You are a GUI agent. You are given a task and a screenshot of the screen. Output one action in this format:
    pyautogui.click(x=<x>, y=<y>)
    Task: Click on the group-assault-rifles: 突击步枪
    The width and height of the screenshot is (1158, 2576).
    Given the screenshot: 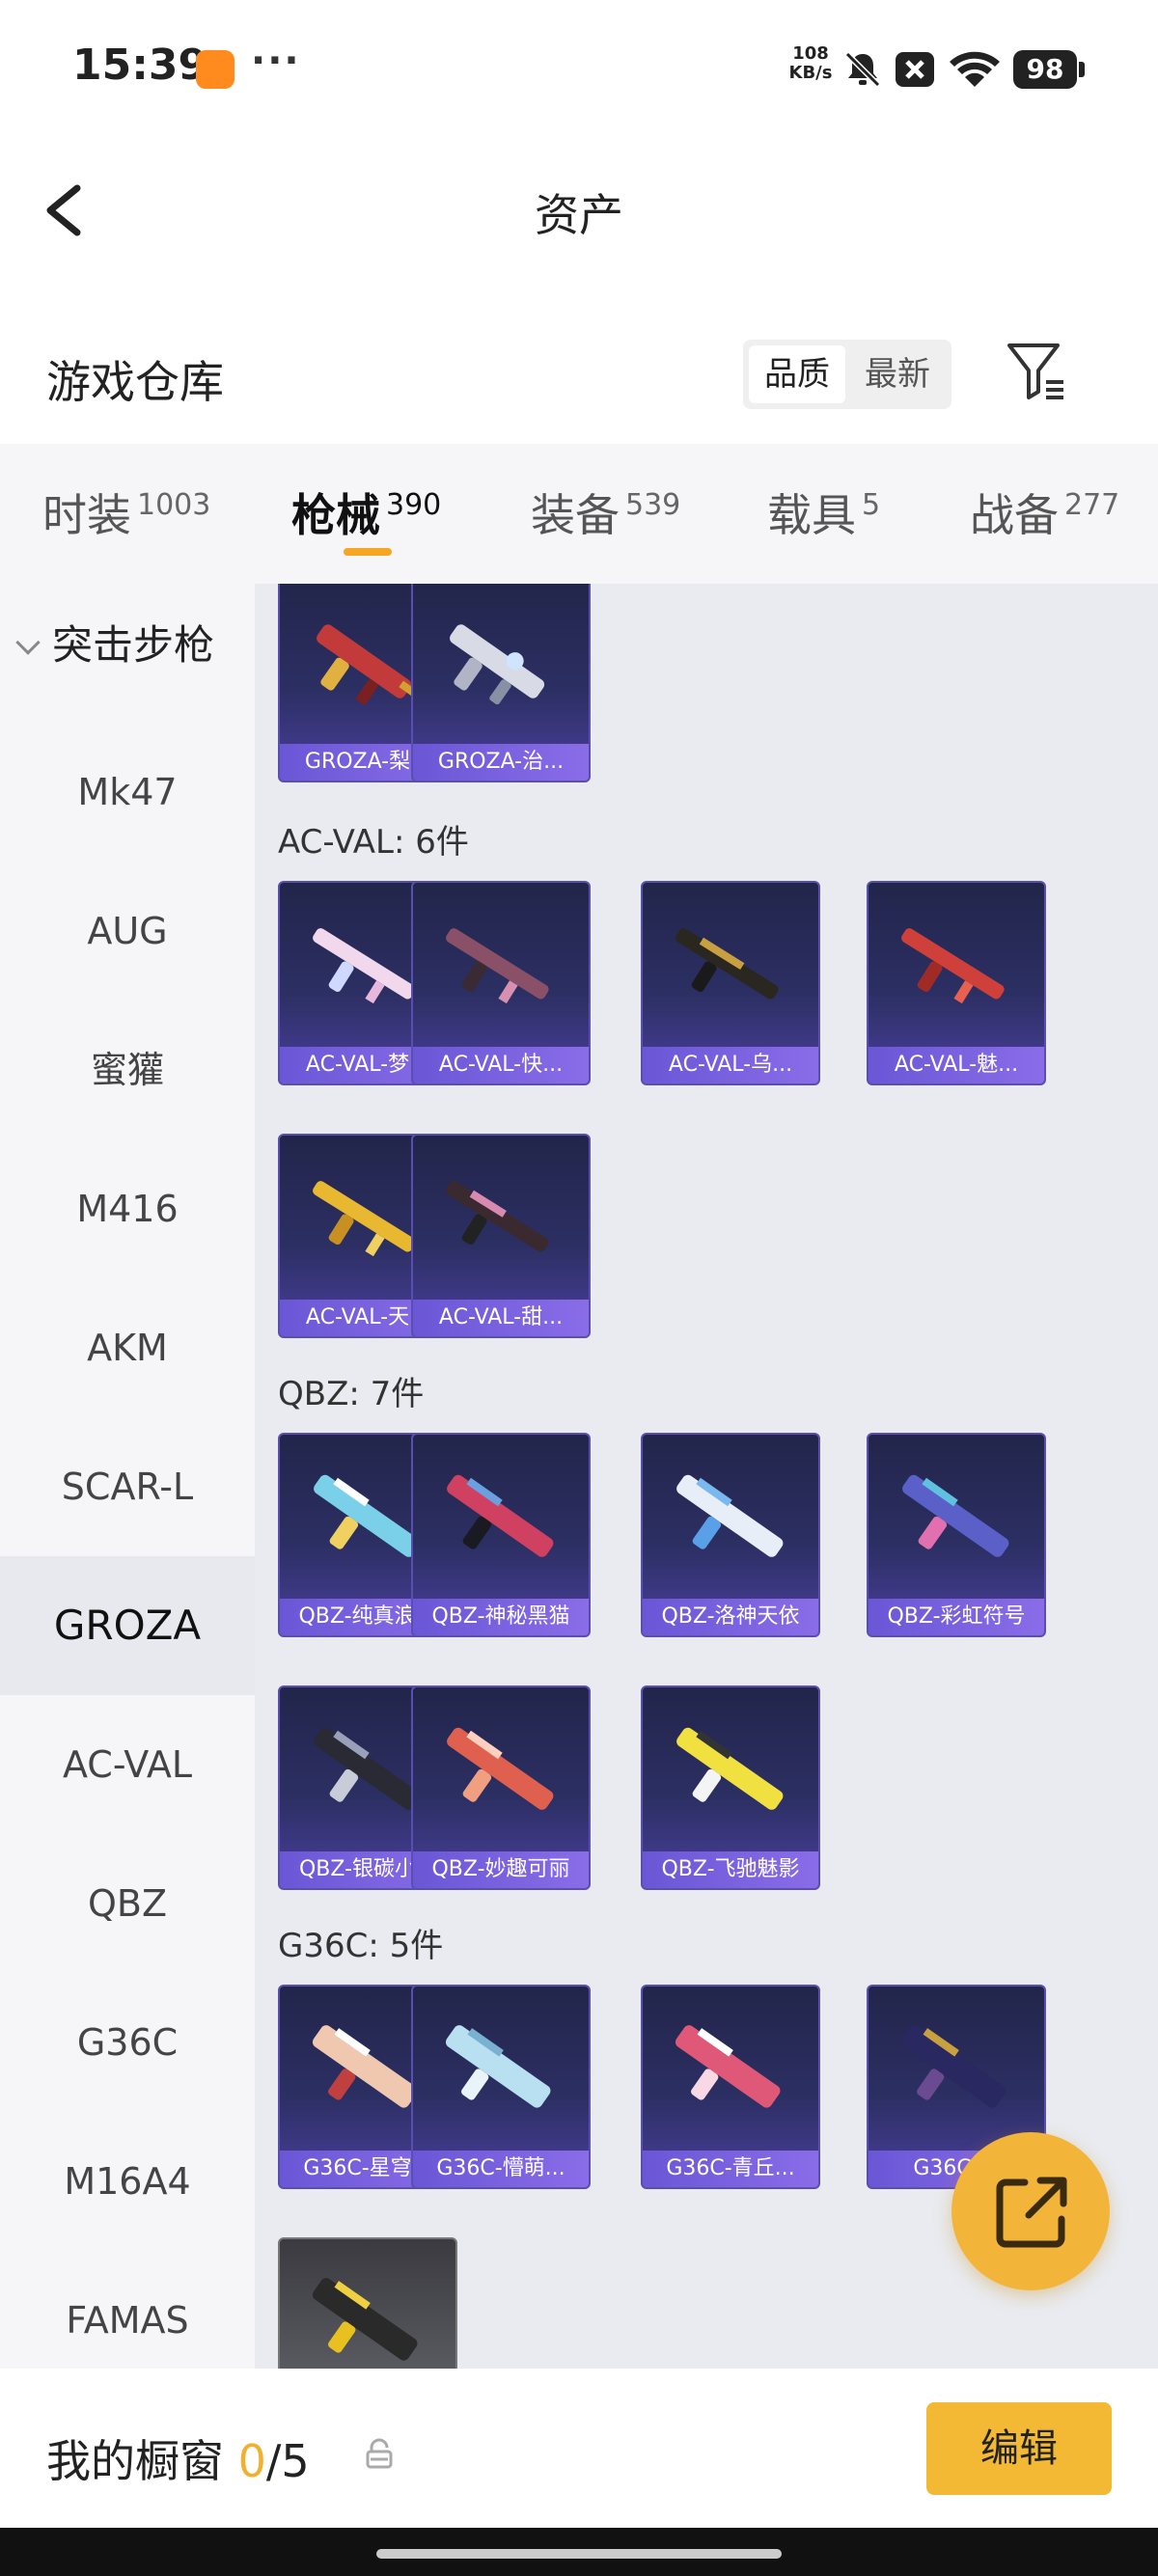 What is the action you would take?
    pyautogui.click(x=115, y=642)
    